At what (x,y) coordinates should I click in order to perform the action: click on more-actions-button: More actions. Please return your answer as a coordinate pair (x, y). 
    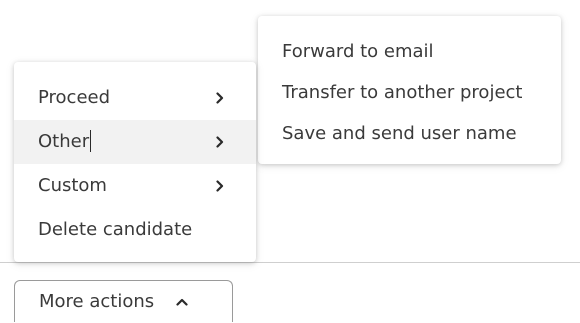
    Looking at the image, I should click on (123, 301).